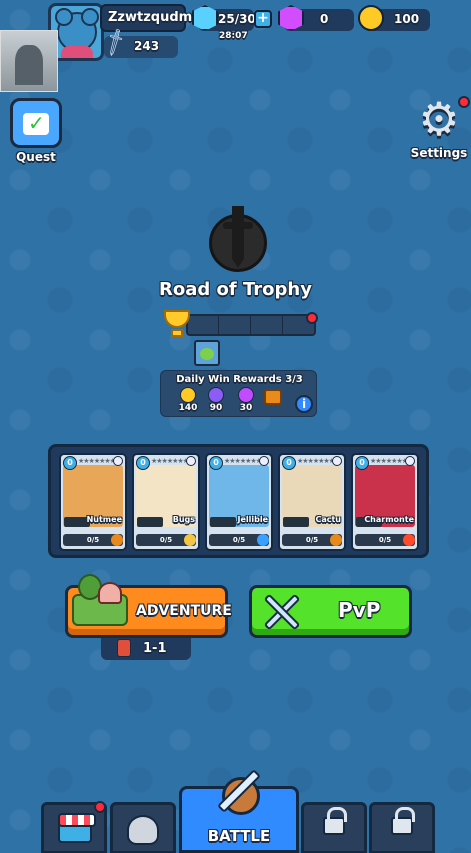 The image size is (471, 853). What do you see at coordinates (359, 610) in the screenshot?
I see `pvp-label: PvP` at bounding box center [359, 610].